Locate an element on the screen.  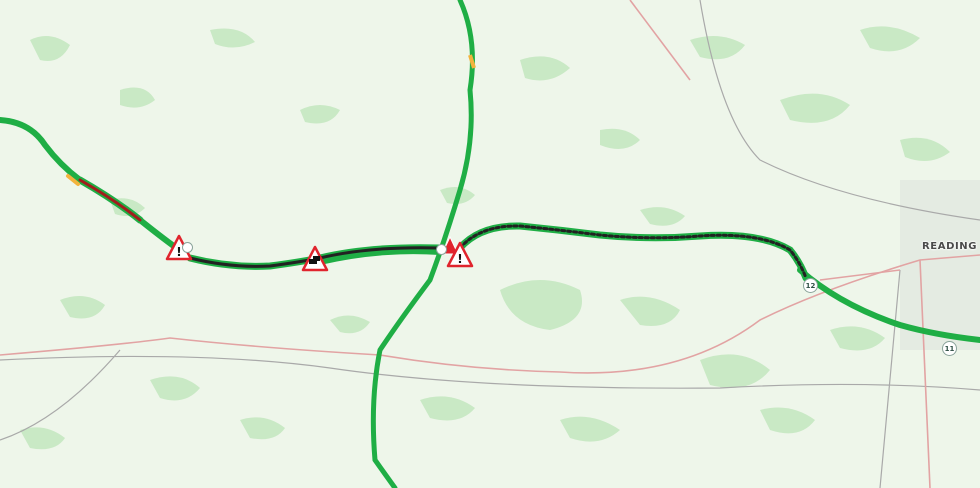
reading-urban-area is located at coordinates (940, 265).